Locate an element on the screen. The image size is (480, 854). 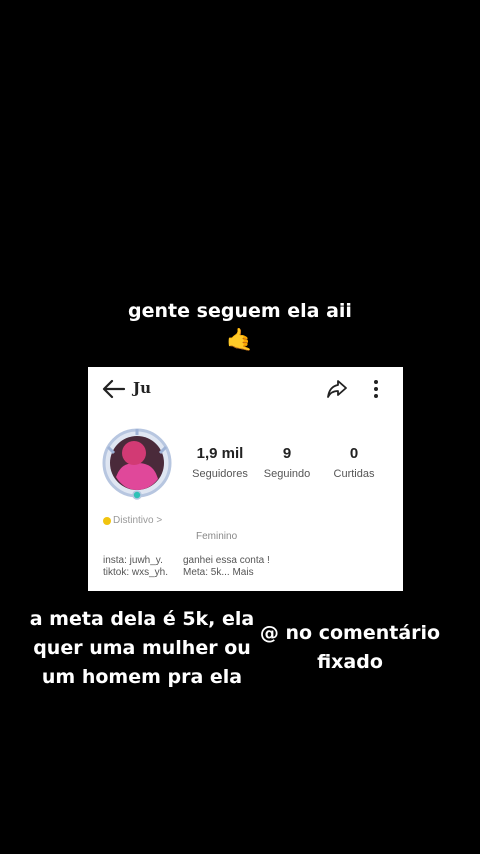
followers-label: Seguidores is located at coordinates (220, 474).